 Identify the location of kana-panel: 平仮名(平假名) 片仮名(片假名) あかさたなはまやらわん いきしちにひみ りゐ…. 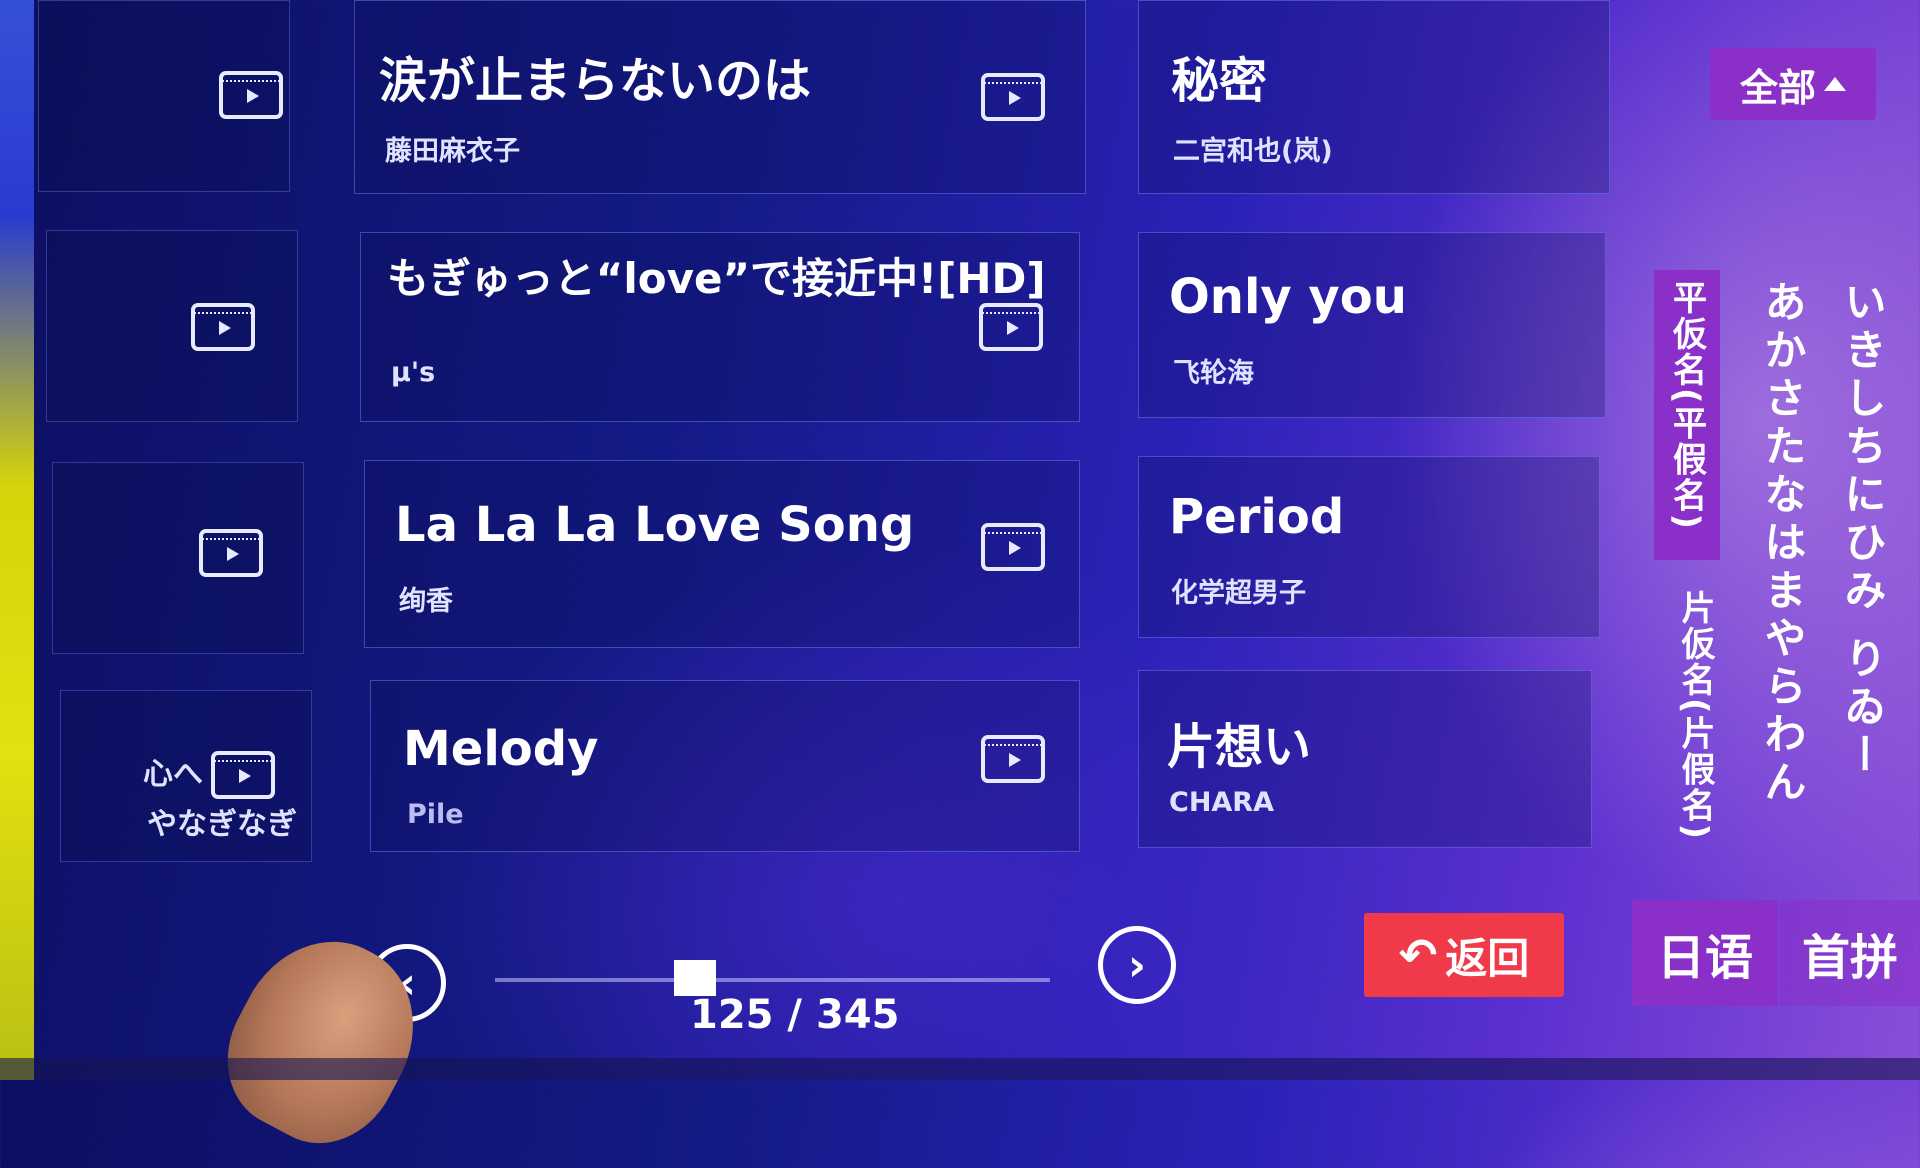
(1778, 555).